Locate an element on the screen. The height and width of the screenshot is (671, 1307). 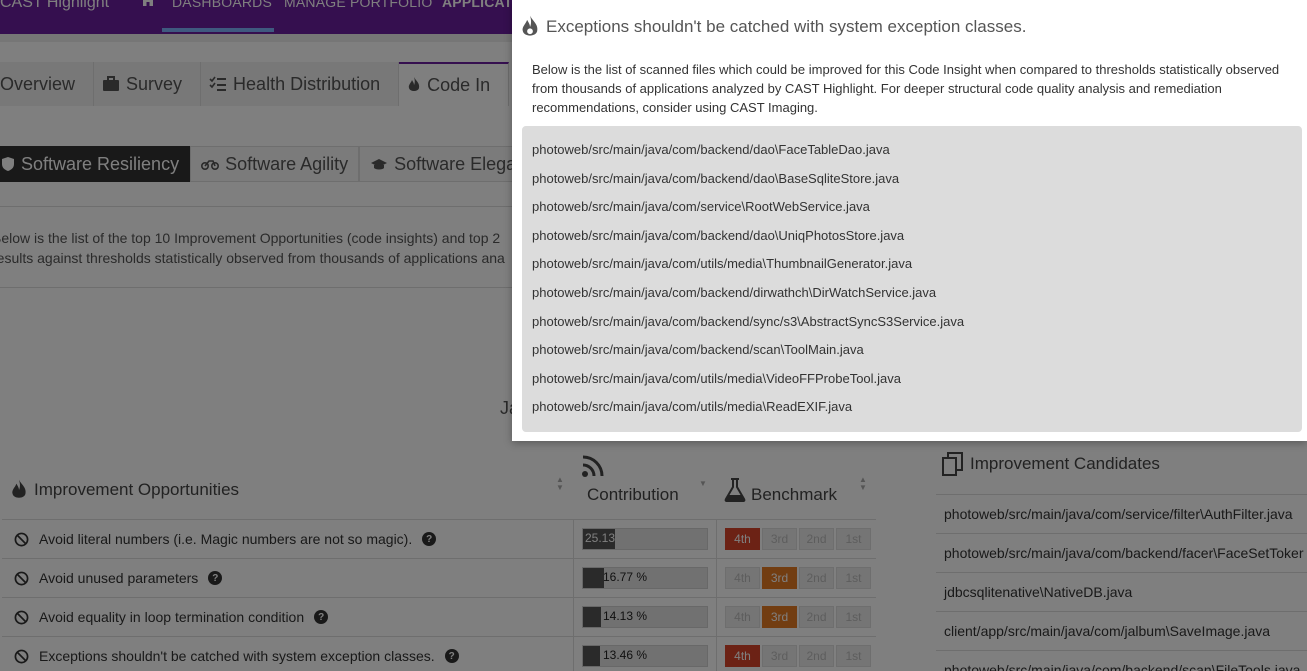
brand-logo: CAST Highlight is located at coordinates (54, 6).